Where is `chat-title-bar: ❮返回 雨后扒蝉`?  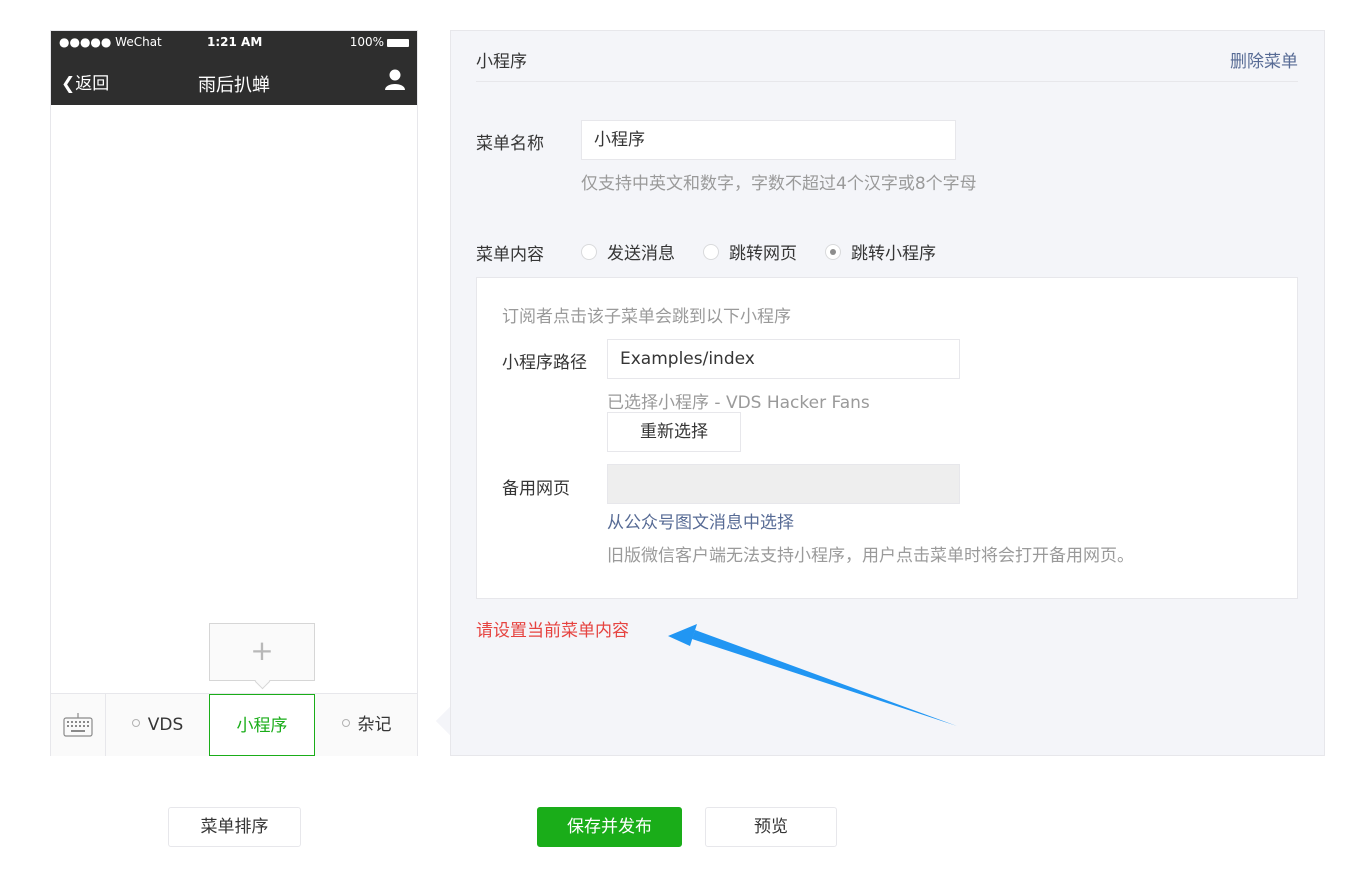 chat-title-bar: ❮返回 雨后扒蝉 is located at coordinates (234, 79).